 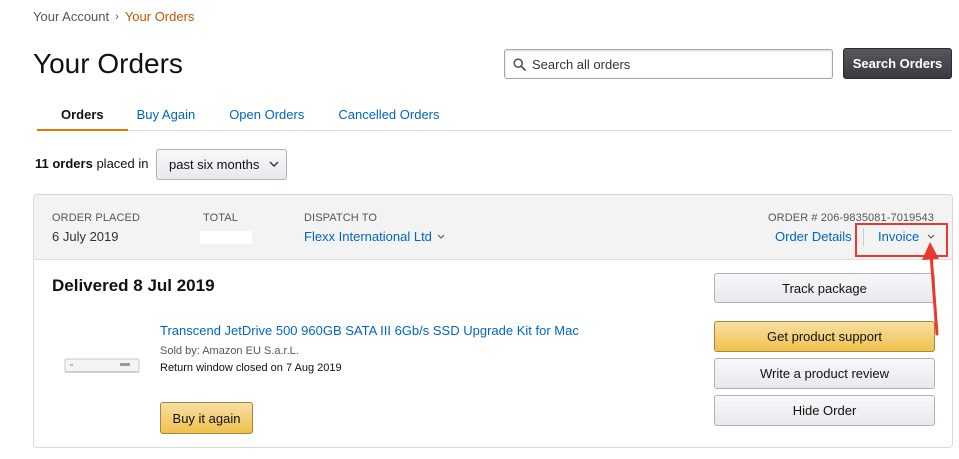 I want to click on tab-open-orders: Open Orders, so click(x=266, y=115).